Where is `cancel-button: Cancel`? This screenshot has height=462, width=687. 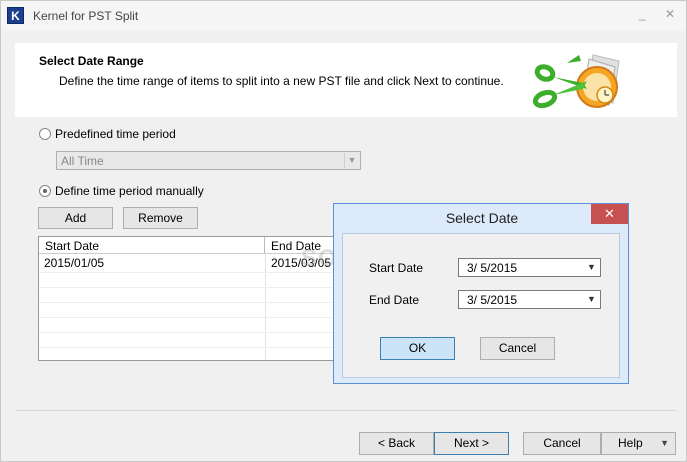
cancel-button: Cancel is located at coordinates (562, 443).